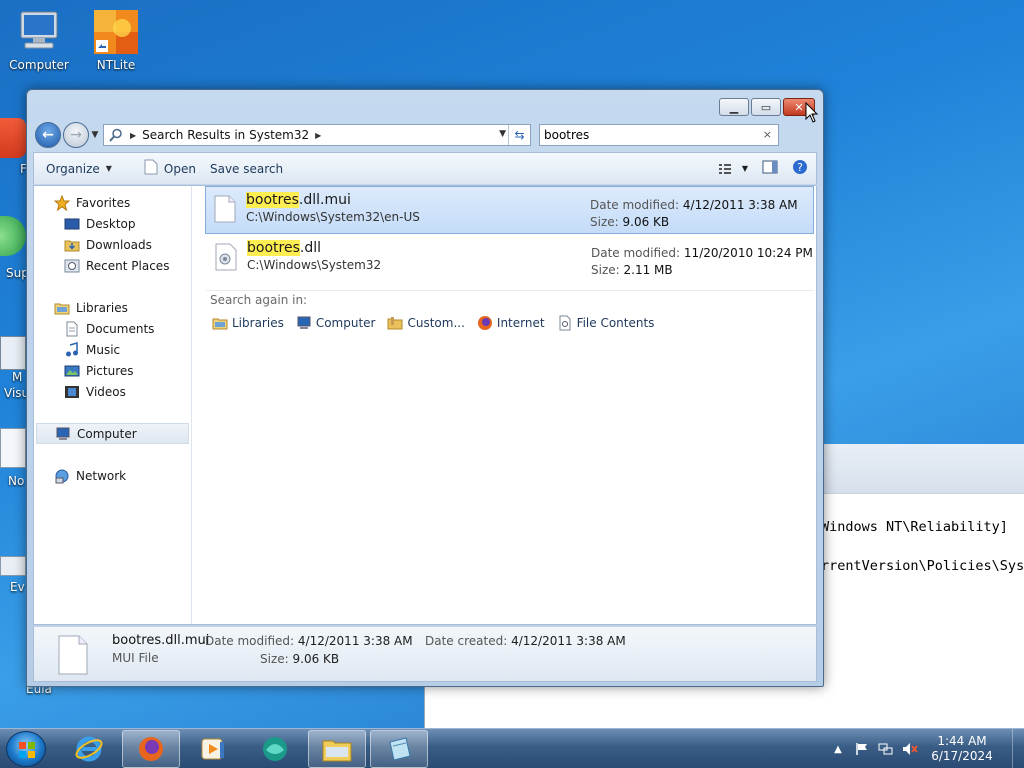 This screenshot has width=1024, height=768. Describe the element at coordinates (13, 148) in the screenshot. I see `desktop-icon-partial: F` at that location.